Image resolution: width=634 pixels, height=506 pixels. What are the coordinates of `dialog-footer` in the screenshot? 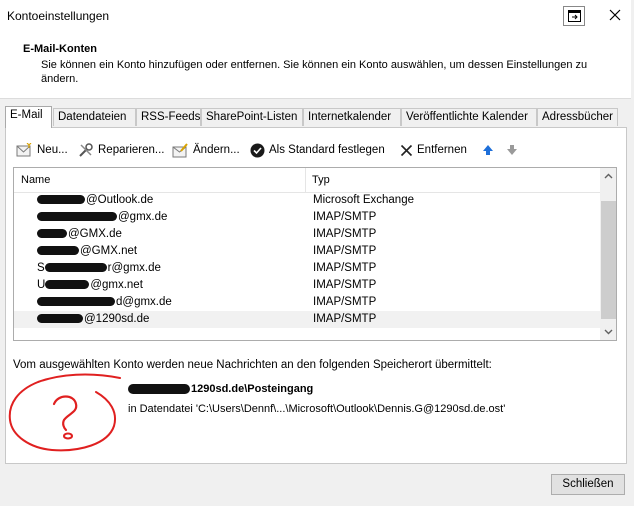 It's located at (317, 485).